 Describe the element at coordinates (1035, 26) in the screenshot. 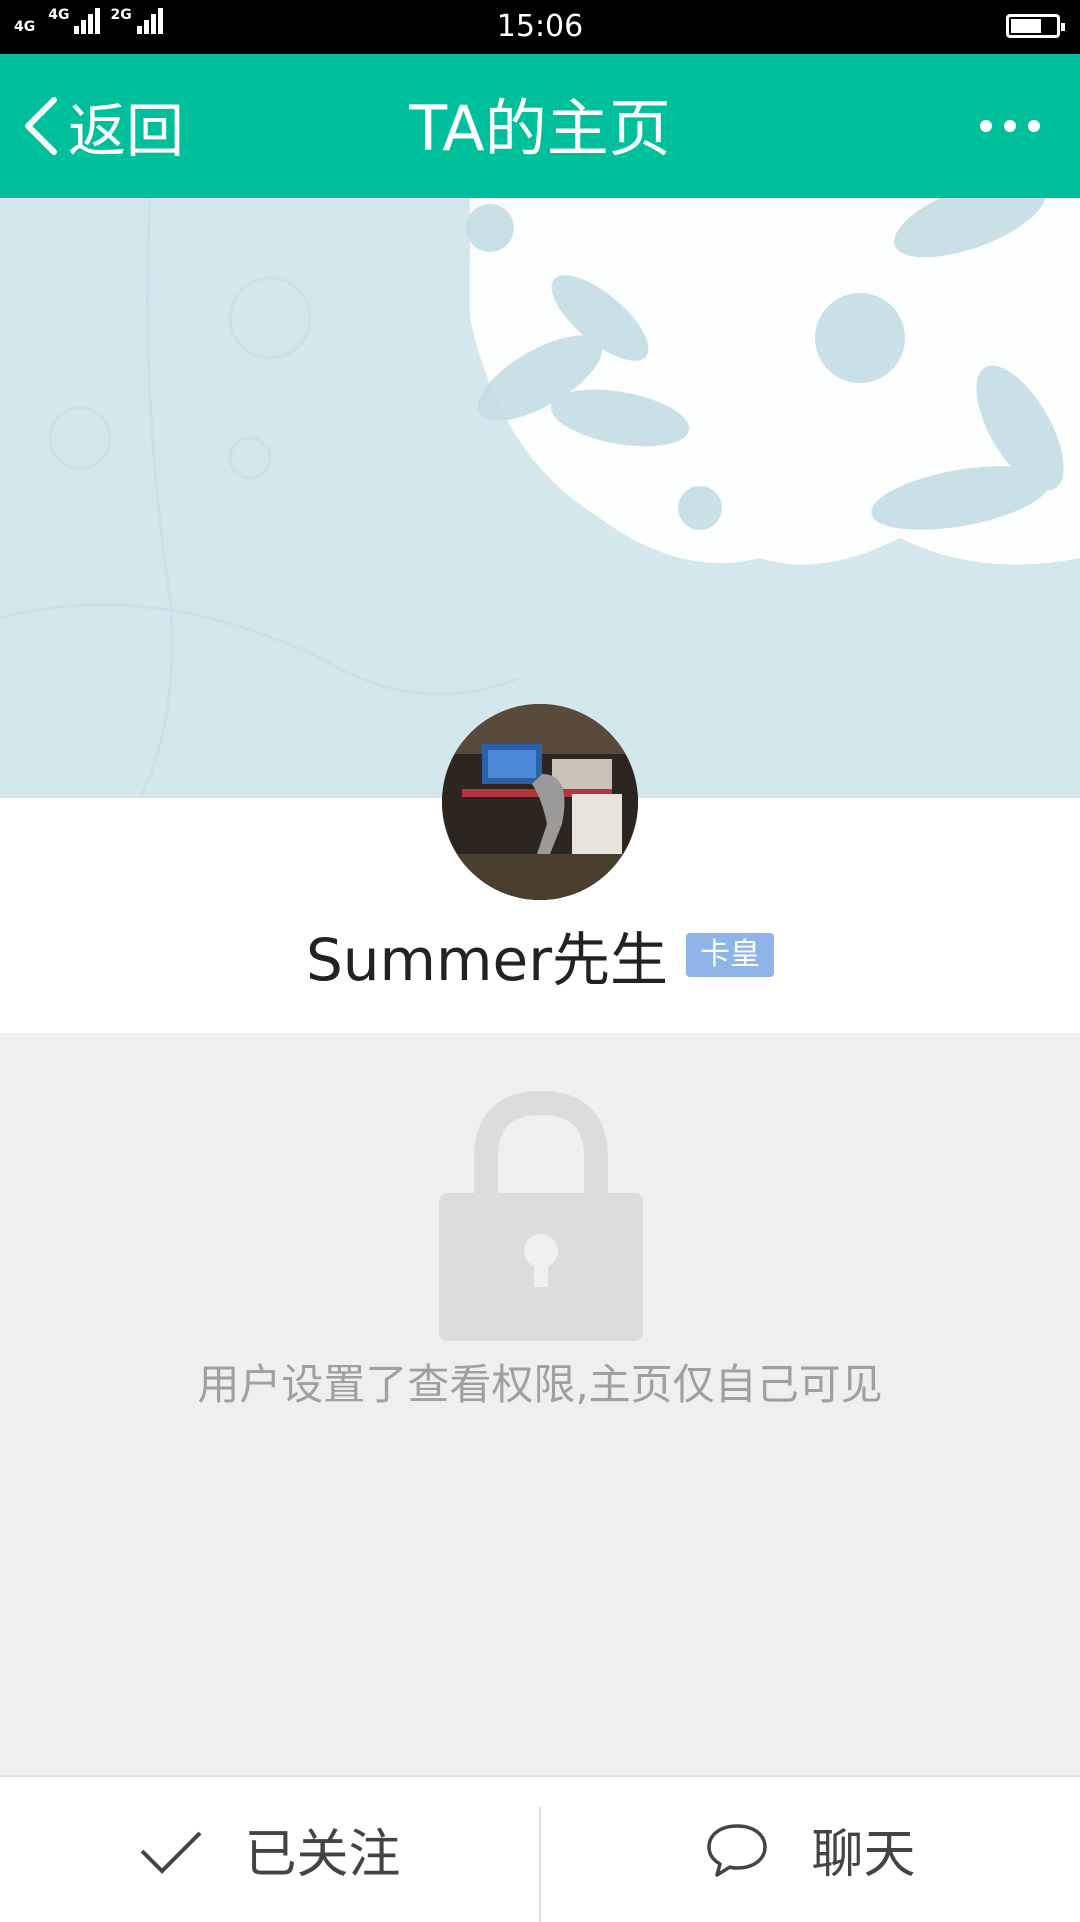

I see `battery-icon` at that location.